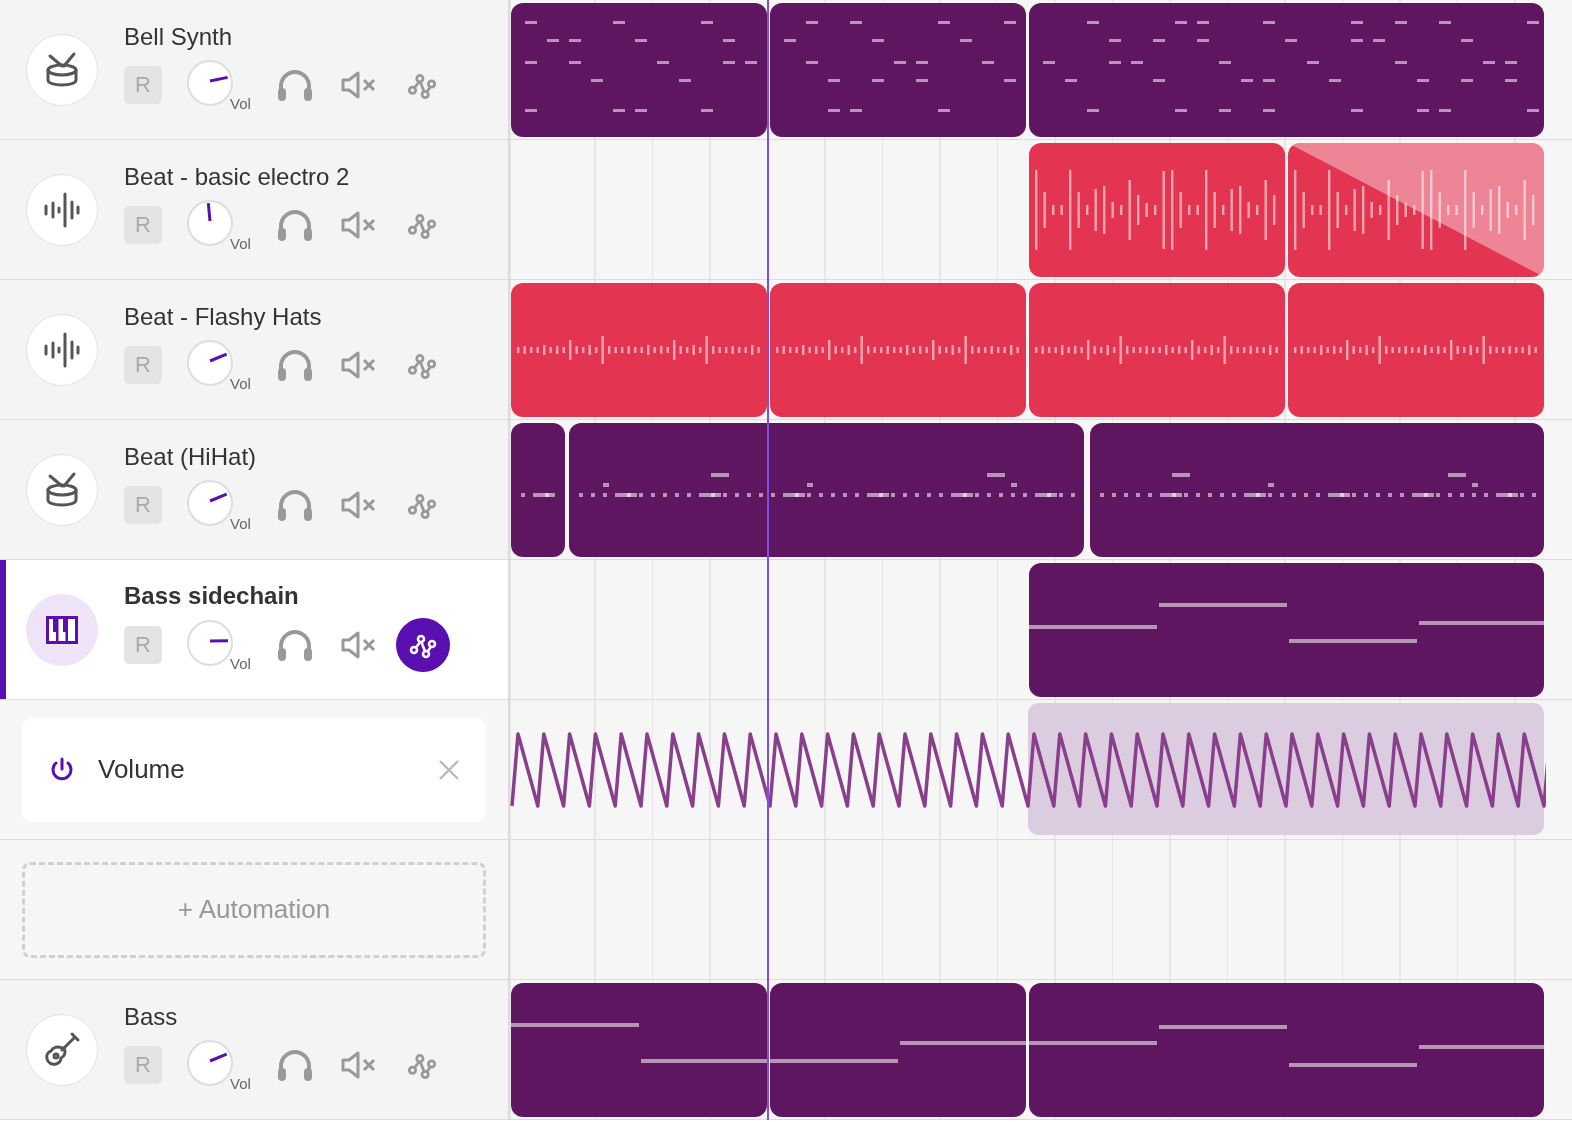 This screenshot has width=1572, height=1122. I want to click on automation-lane-card: Volume, so click(254, 769).